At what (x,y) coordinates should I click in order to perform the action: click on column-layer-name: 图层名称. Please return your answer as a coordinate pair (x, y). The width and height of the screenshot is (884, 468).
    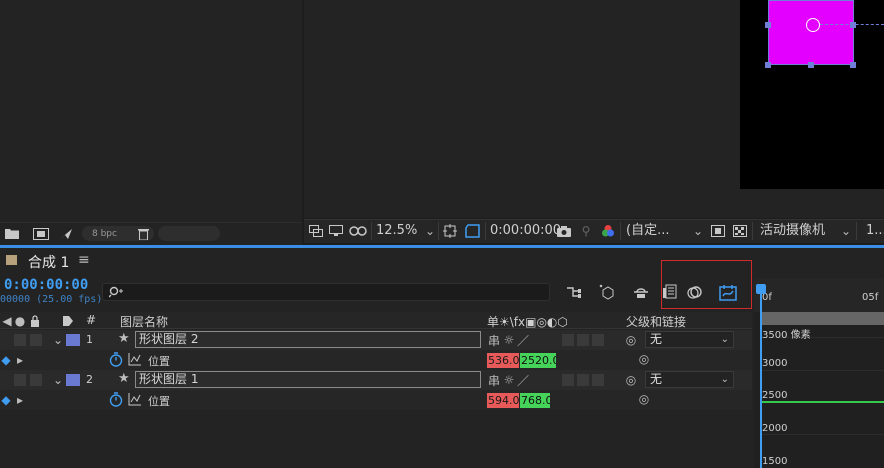
    Looking at the image, I should click on (144, 321).